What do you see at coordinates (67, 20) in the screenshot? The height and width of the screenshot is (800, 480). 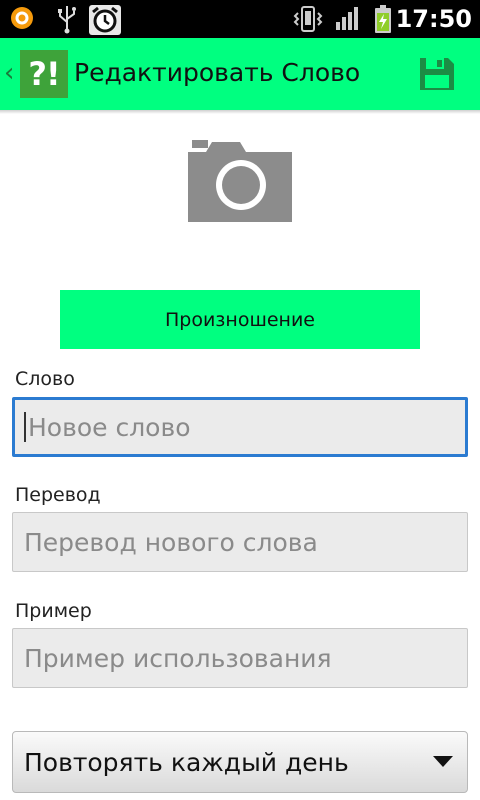 I see `usb-icon` at bounding box center [67, 20].